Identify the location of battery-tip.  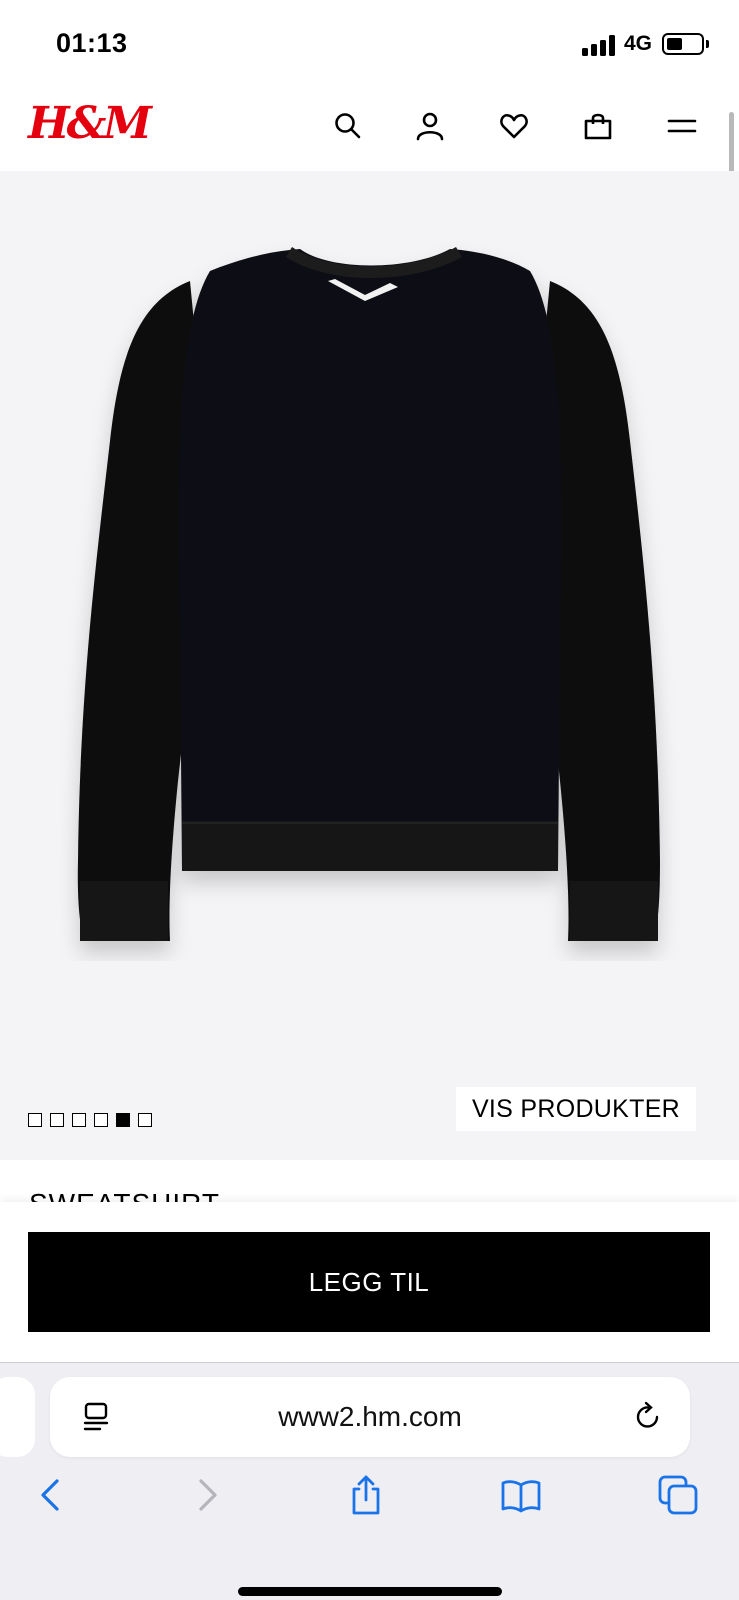
(707, 44).